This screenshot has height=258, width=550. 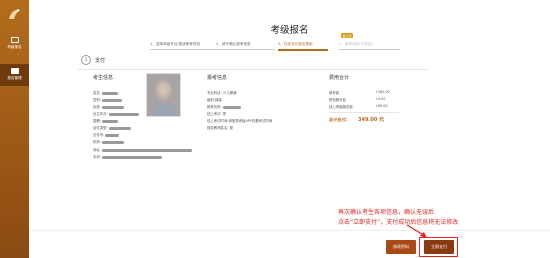 I want to click on annotation-line-1: 再次确认考生各项信息，确认无误后, so click(x=386, y=212).